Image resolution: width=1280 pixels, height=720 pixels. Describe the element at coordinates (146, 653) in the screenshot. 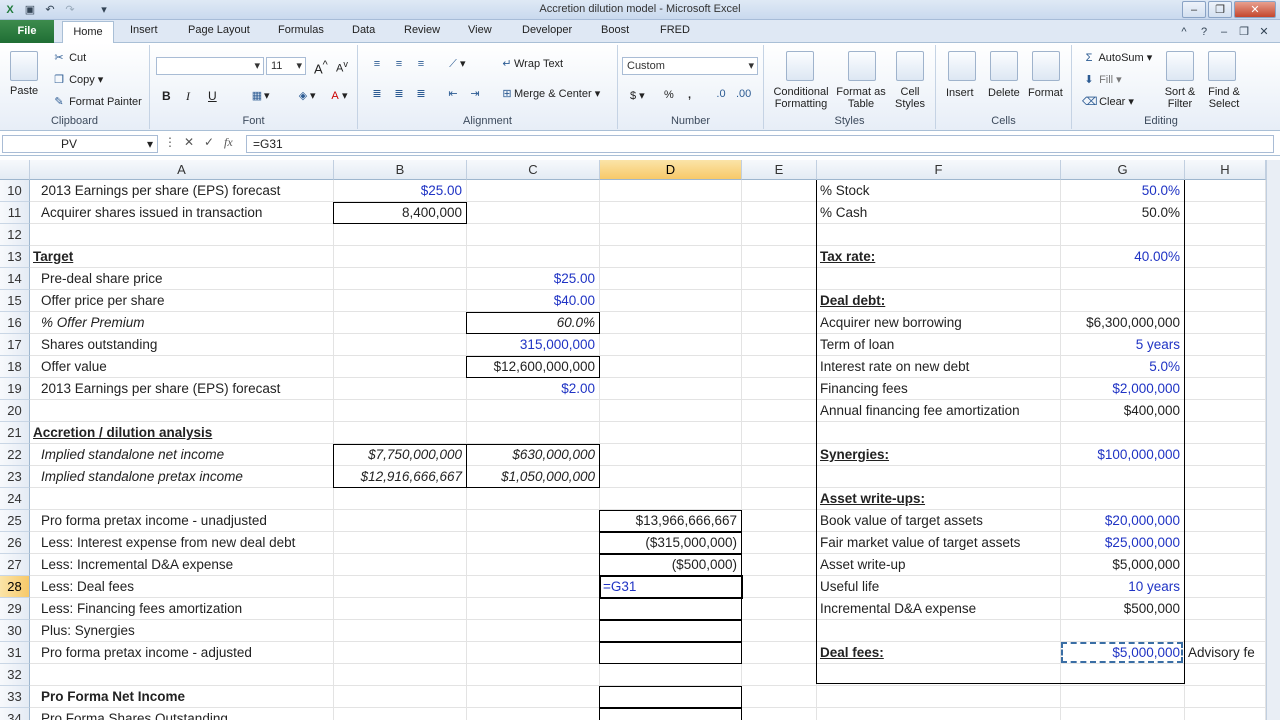

I see `cell-a31: Pro forma pretax income - adjusted` at that location.